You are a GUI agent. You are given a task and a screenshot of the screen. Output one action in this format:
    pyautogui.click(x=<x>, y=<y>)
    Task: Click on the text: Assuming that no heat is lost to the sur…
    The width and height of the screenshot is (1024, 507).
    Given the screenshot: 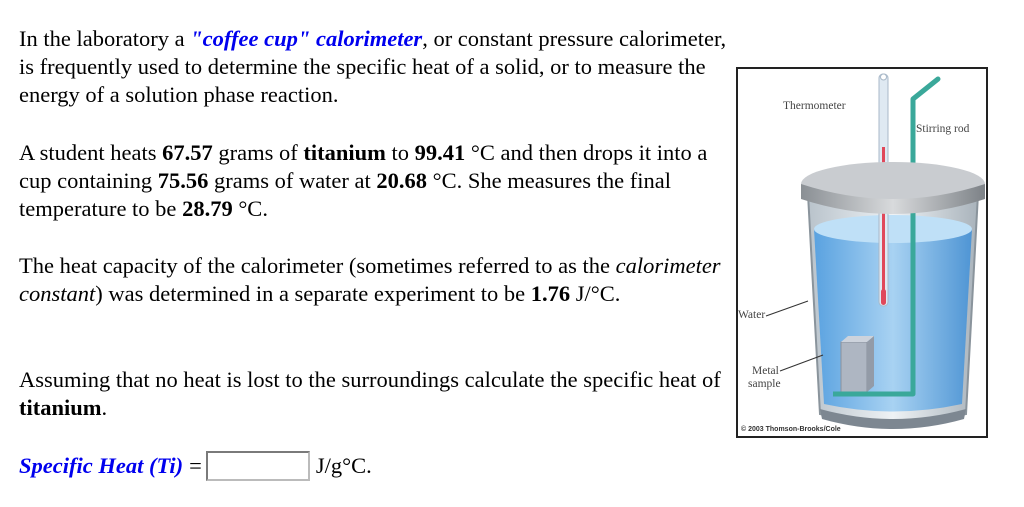 What is the action you would take?
    pyautogui.click(x=370, y=379)
    